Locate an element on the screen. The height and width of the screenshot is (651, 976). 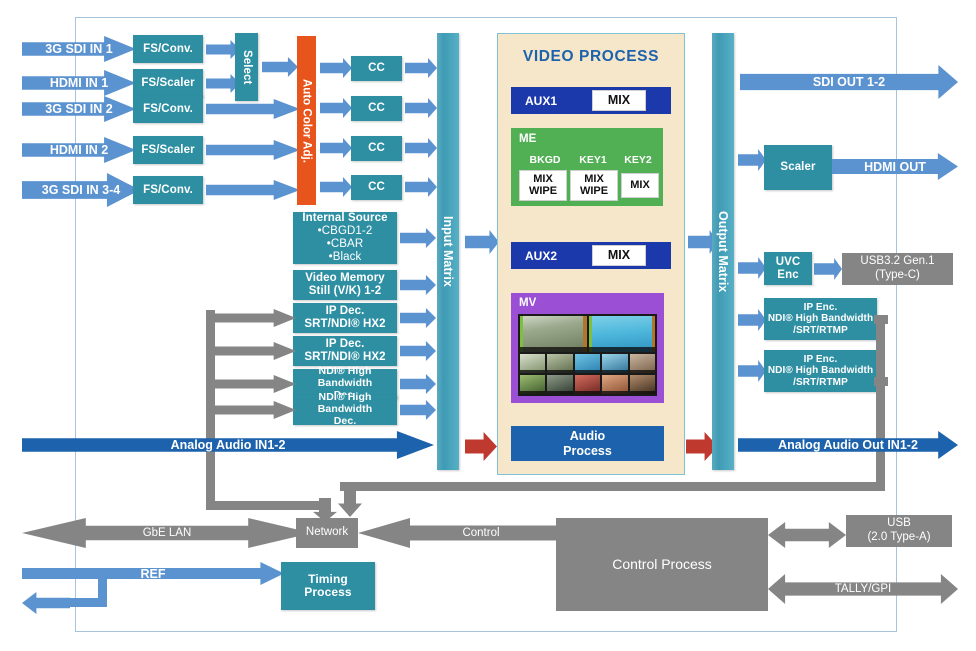
ip-encoder-bus-vertical is located at coordinates (880, 402).